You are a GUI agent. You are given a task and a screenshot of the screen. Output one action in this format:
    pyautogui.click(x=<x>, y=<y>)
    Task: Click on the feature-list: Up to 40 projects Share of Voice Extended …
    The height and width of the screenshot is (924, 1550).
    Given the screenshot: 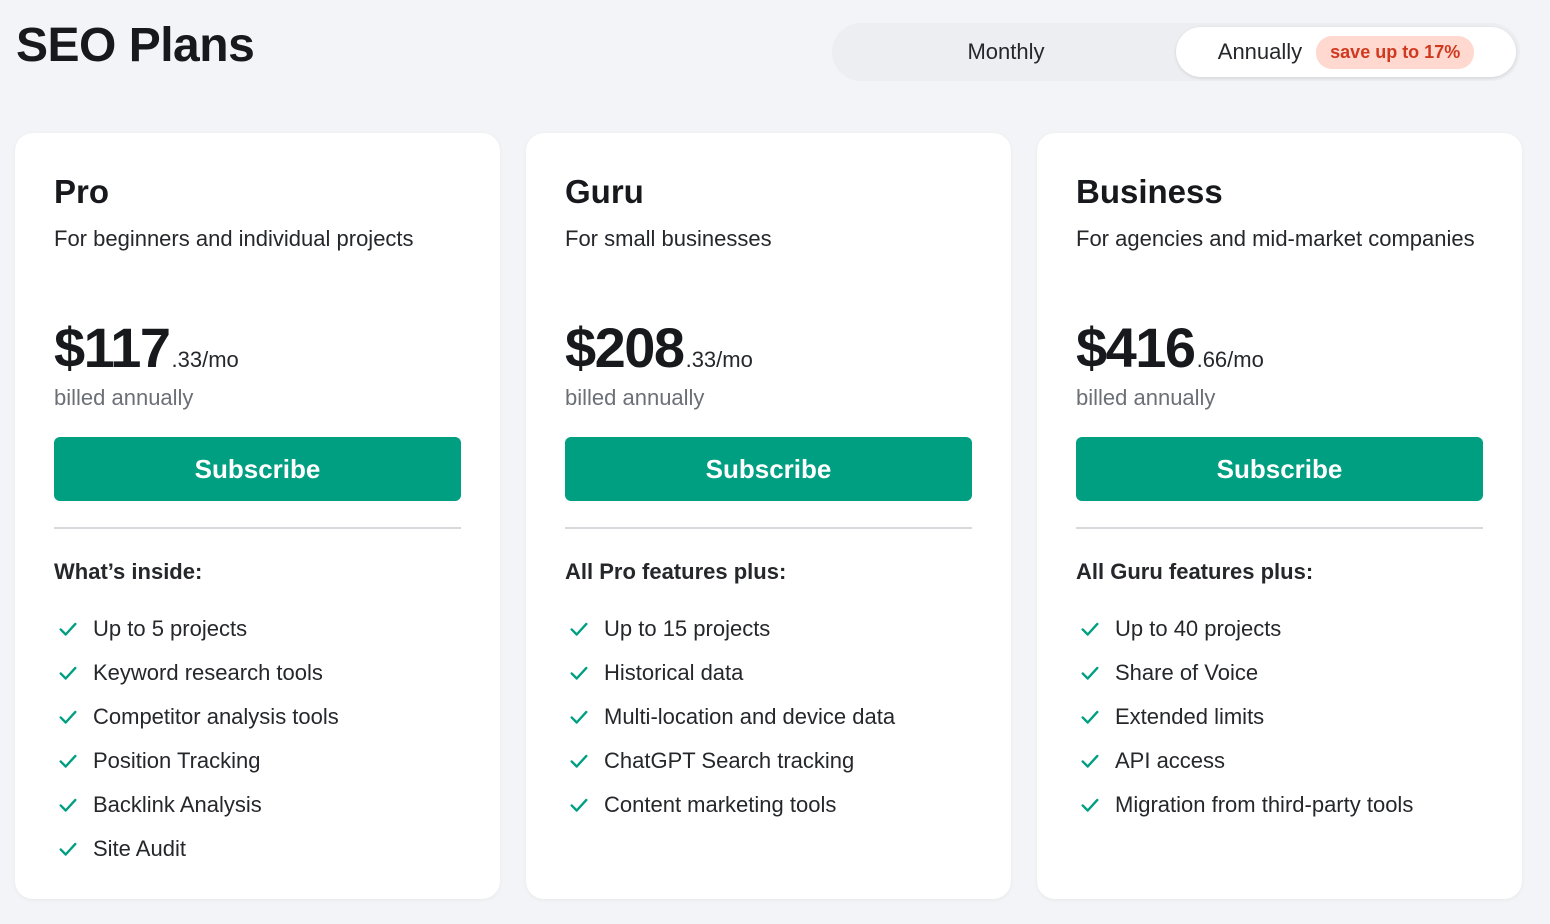 What is the action you would take?
    pyautogui.click(x=1279, y=717)
    